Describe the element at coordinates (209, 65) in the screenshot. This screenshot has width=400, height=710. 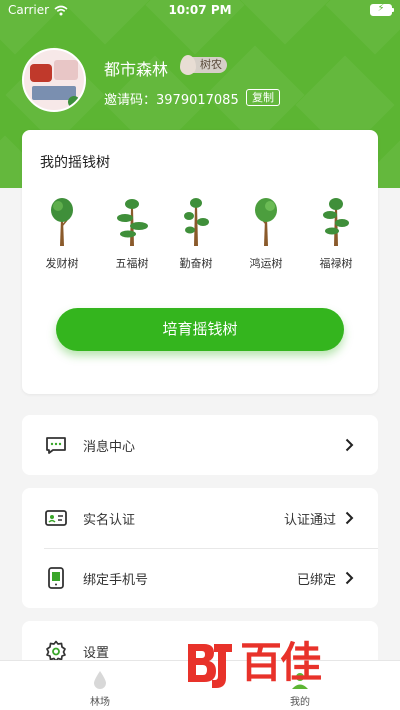
I see `badge-label: 树农` at that location.